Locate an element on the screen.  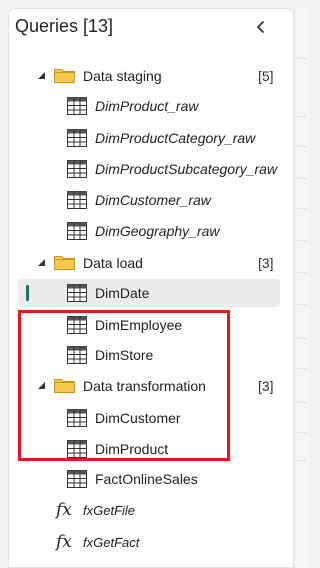
group-label: Data staging is located at coordinates (122, 76).